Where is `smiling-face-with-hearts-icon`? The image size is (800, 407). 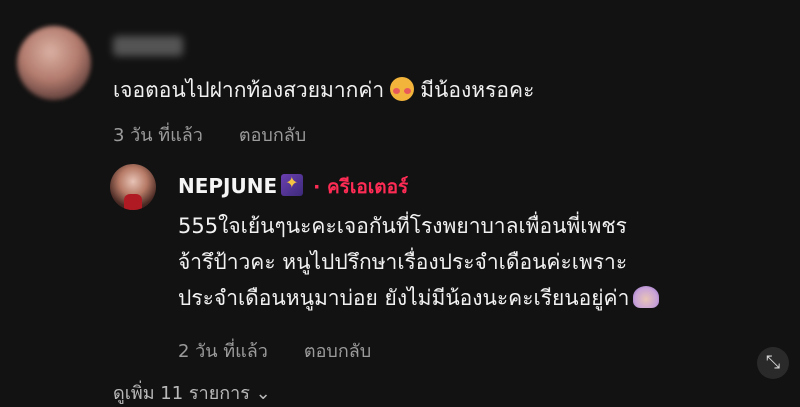
smiling-face-with-hearts-icon is located at coordinates (402, 89).